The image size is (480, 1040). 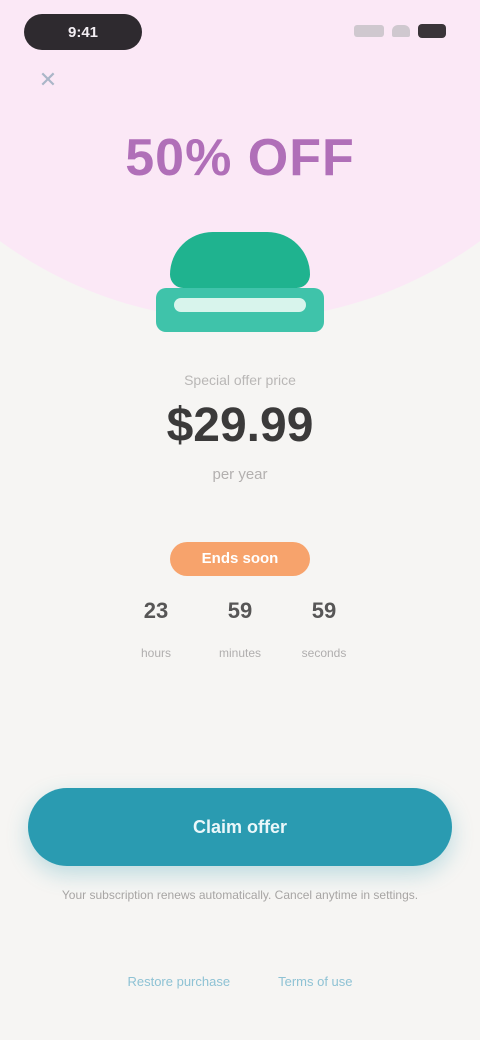 What do you see at coordinates (156, 631) in the screenshot?
I see `countdown-hours: 23 hours` at bounding box center [156, 631].